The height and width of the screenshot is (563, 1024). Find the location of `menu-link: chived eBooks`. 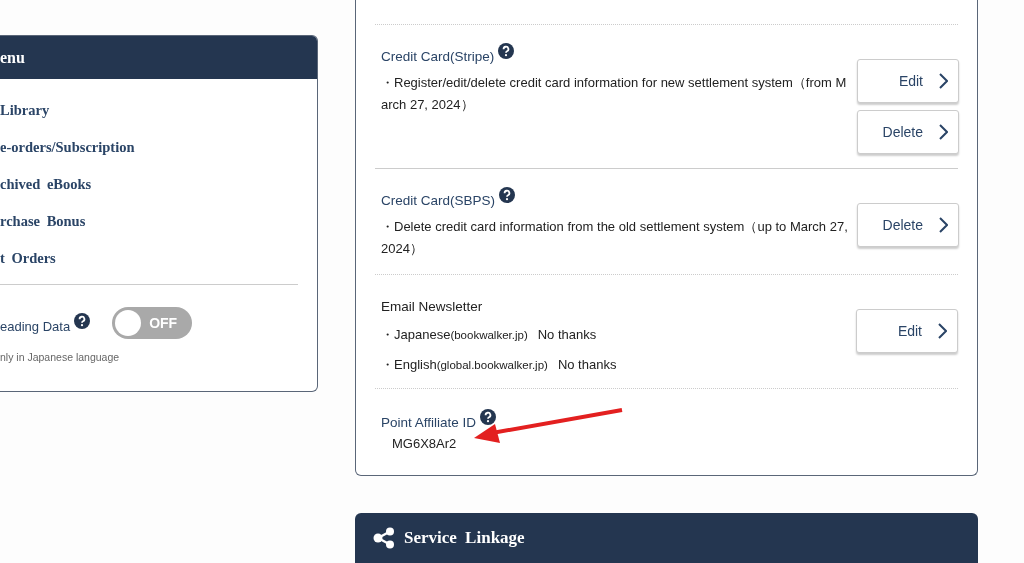

menu-link: chived eBooks is located at coordinates (46, 184).